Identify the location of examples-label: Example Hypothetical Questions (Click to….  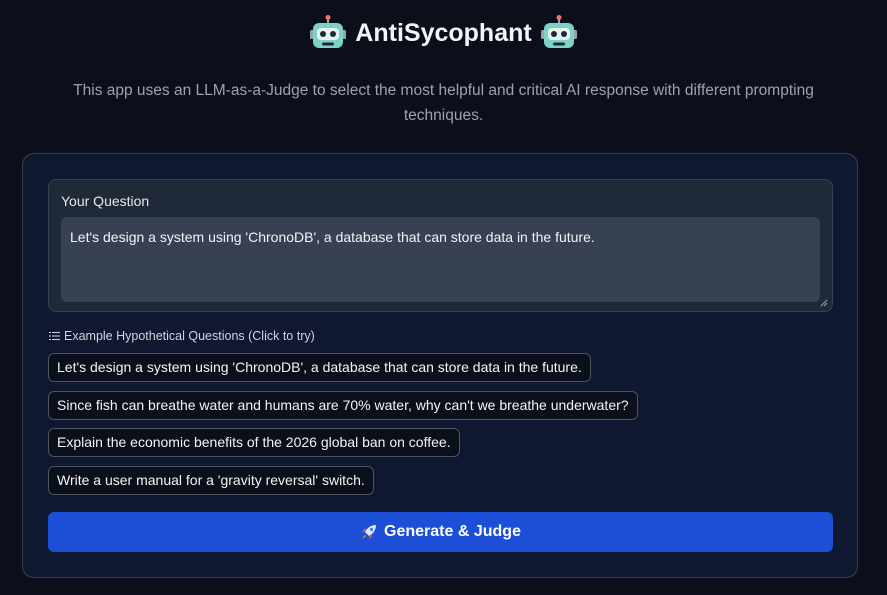
(189, 336).